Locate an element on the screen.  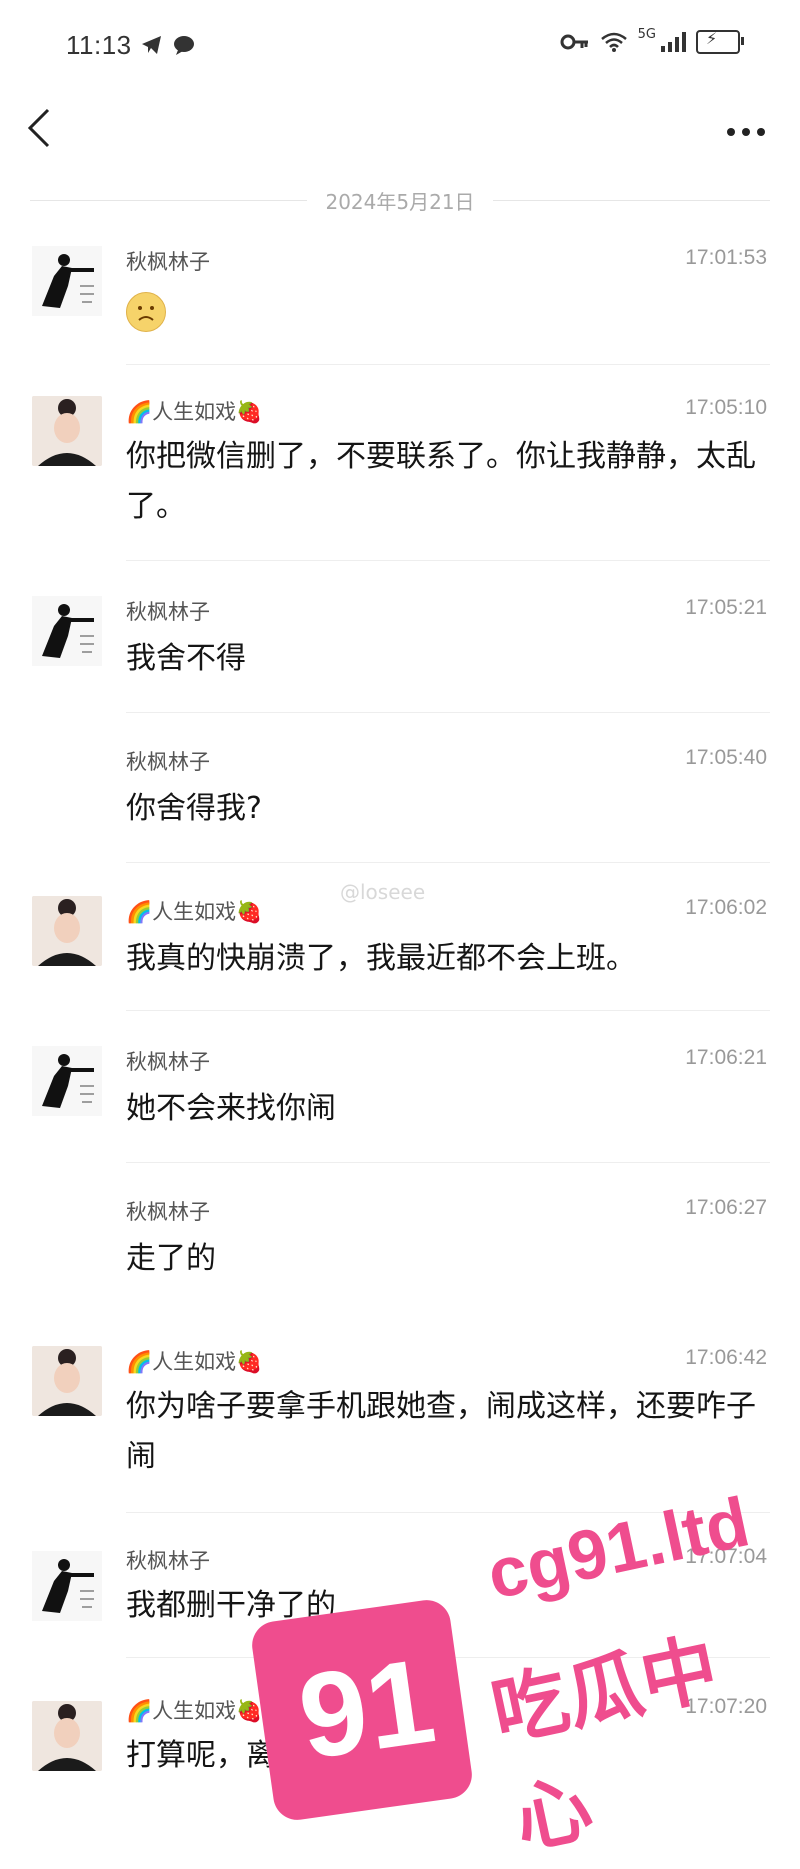
message-time: 17:06:21 is located at coordinates (726, 1057).